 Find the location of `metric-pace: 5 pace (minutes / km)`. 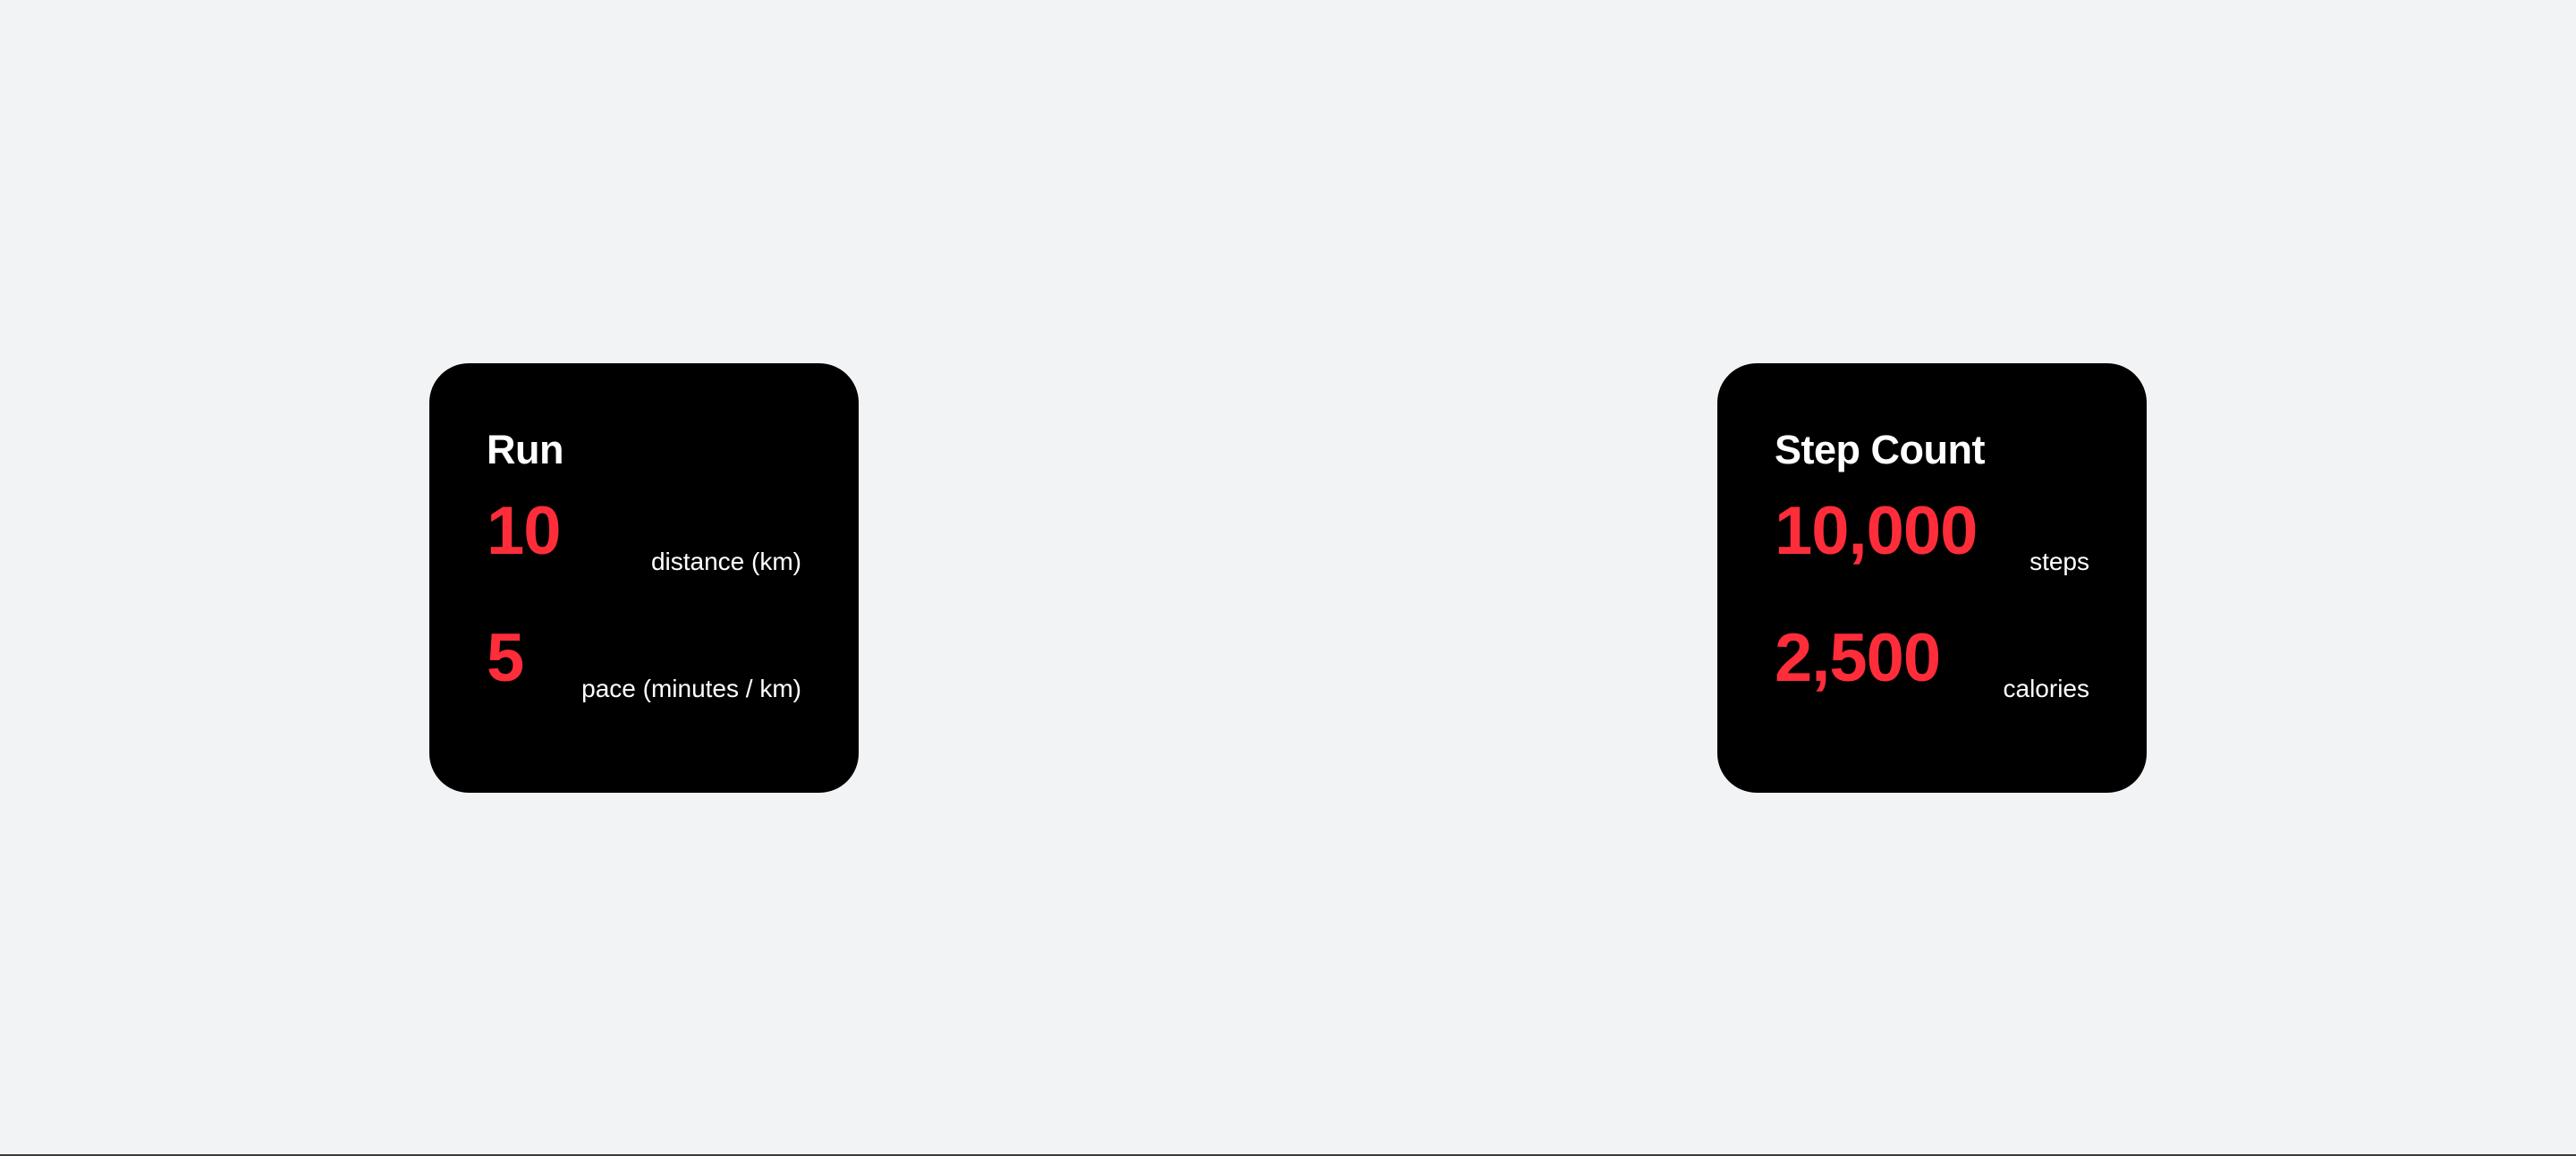

metric-pace: 5 pace (minutes / km) is located at coordinates (644, 677).